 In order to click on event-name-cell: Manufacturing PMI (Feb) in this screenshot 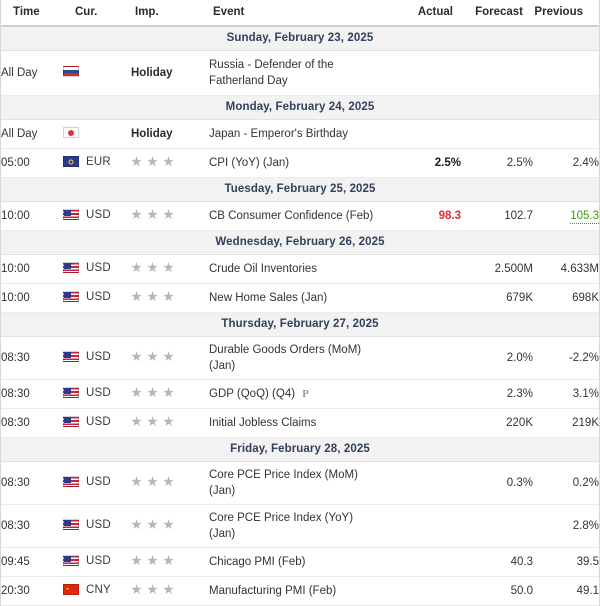, I will do `click(299, 591)`.